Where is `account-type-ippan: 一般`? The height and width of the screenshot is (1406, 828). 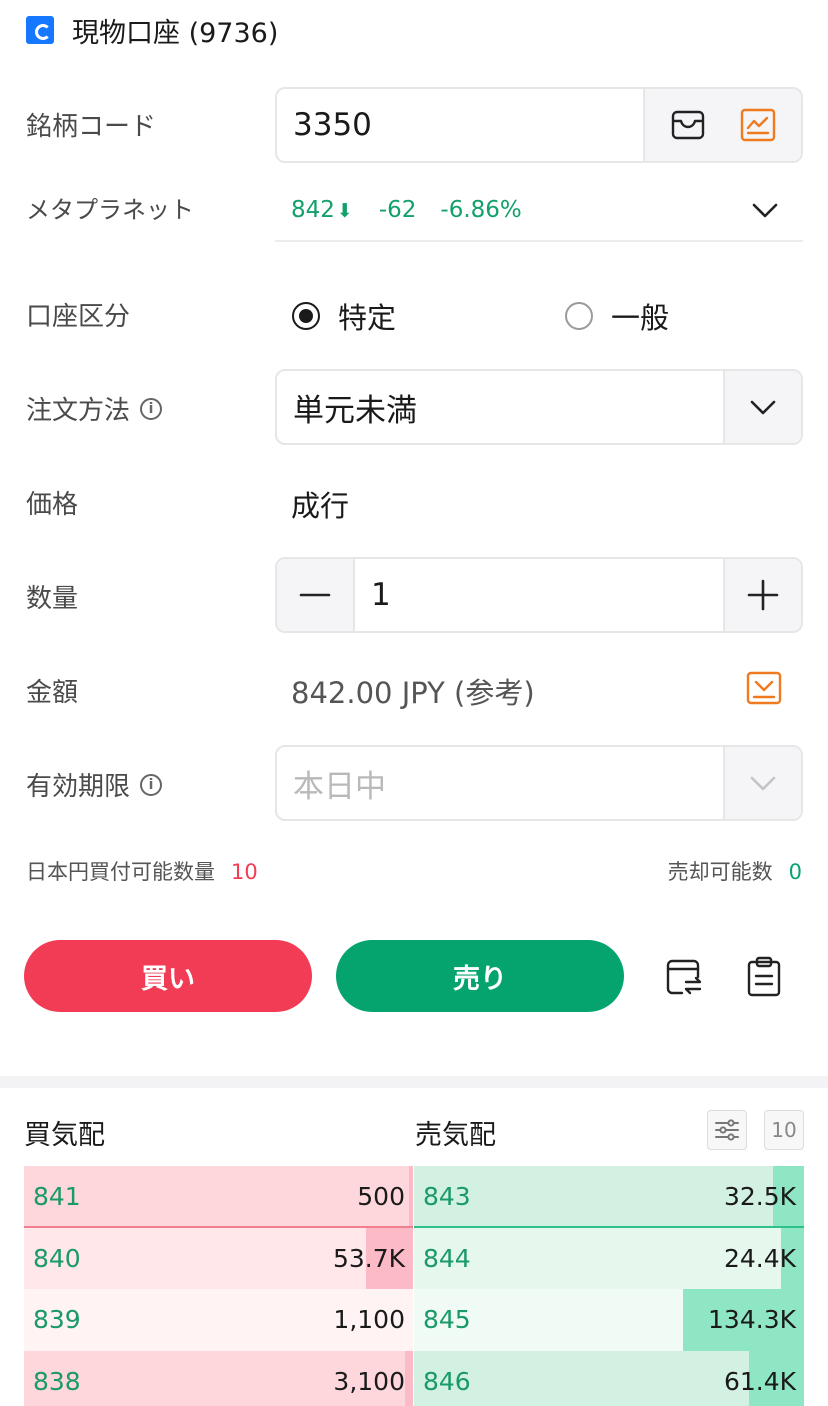 account-type-ippan: 一般 is located at coordinates (617, 316).